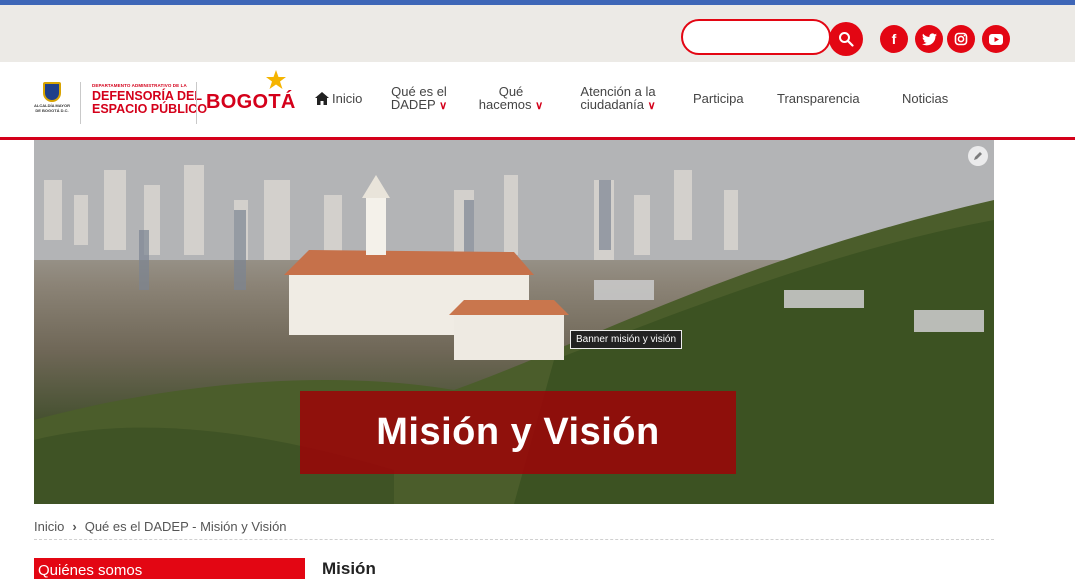  I want to click on top-utility-bar: f, so click(537, 31).